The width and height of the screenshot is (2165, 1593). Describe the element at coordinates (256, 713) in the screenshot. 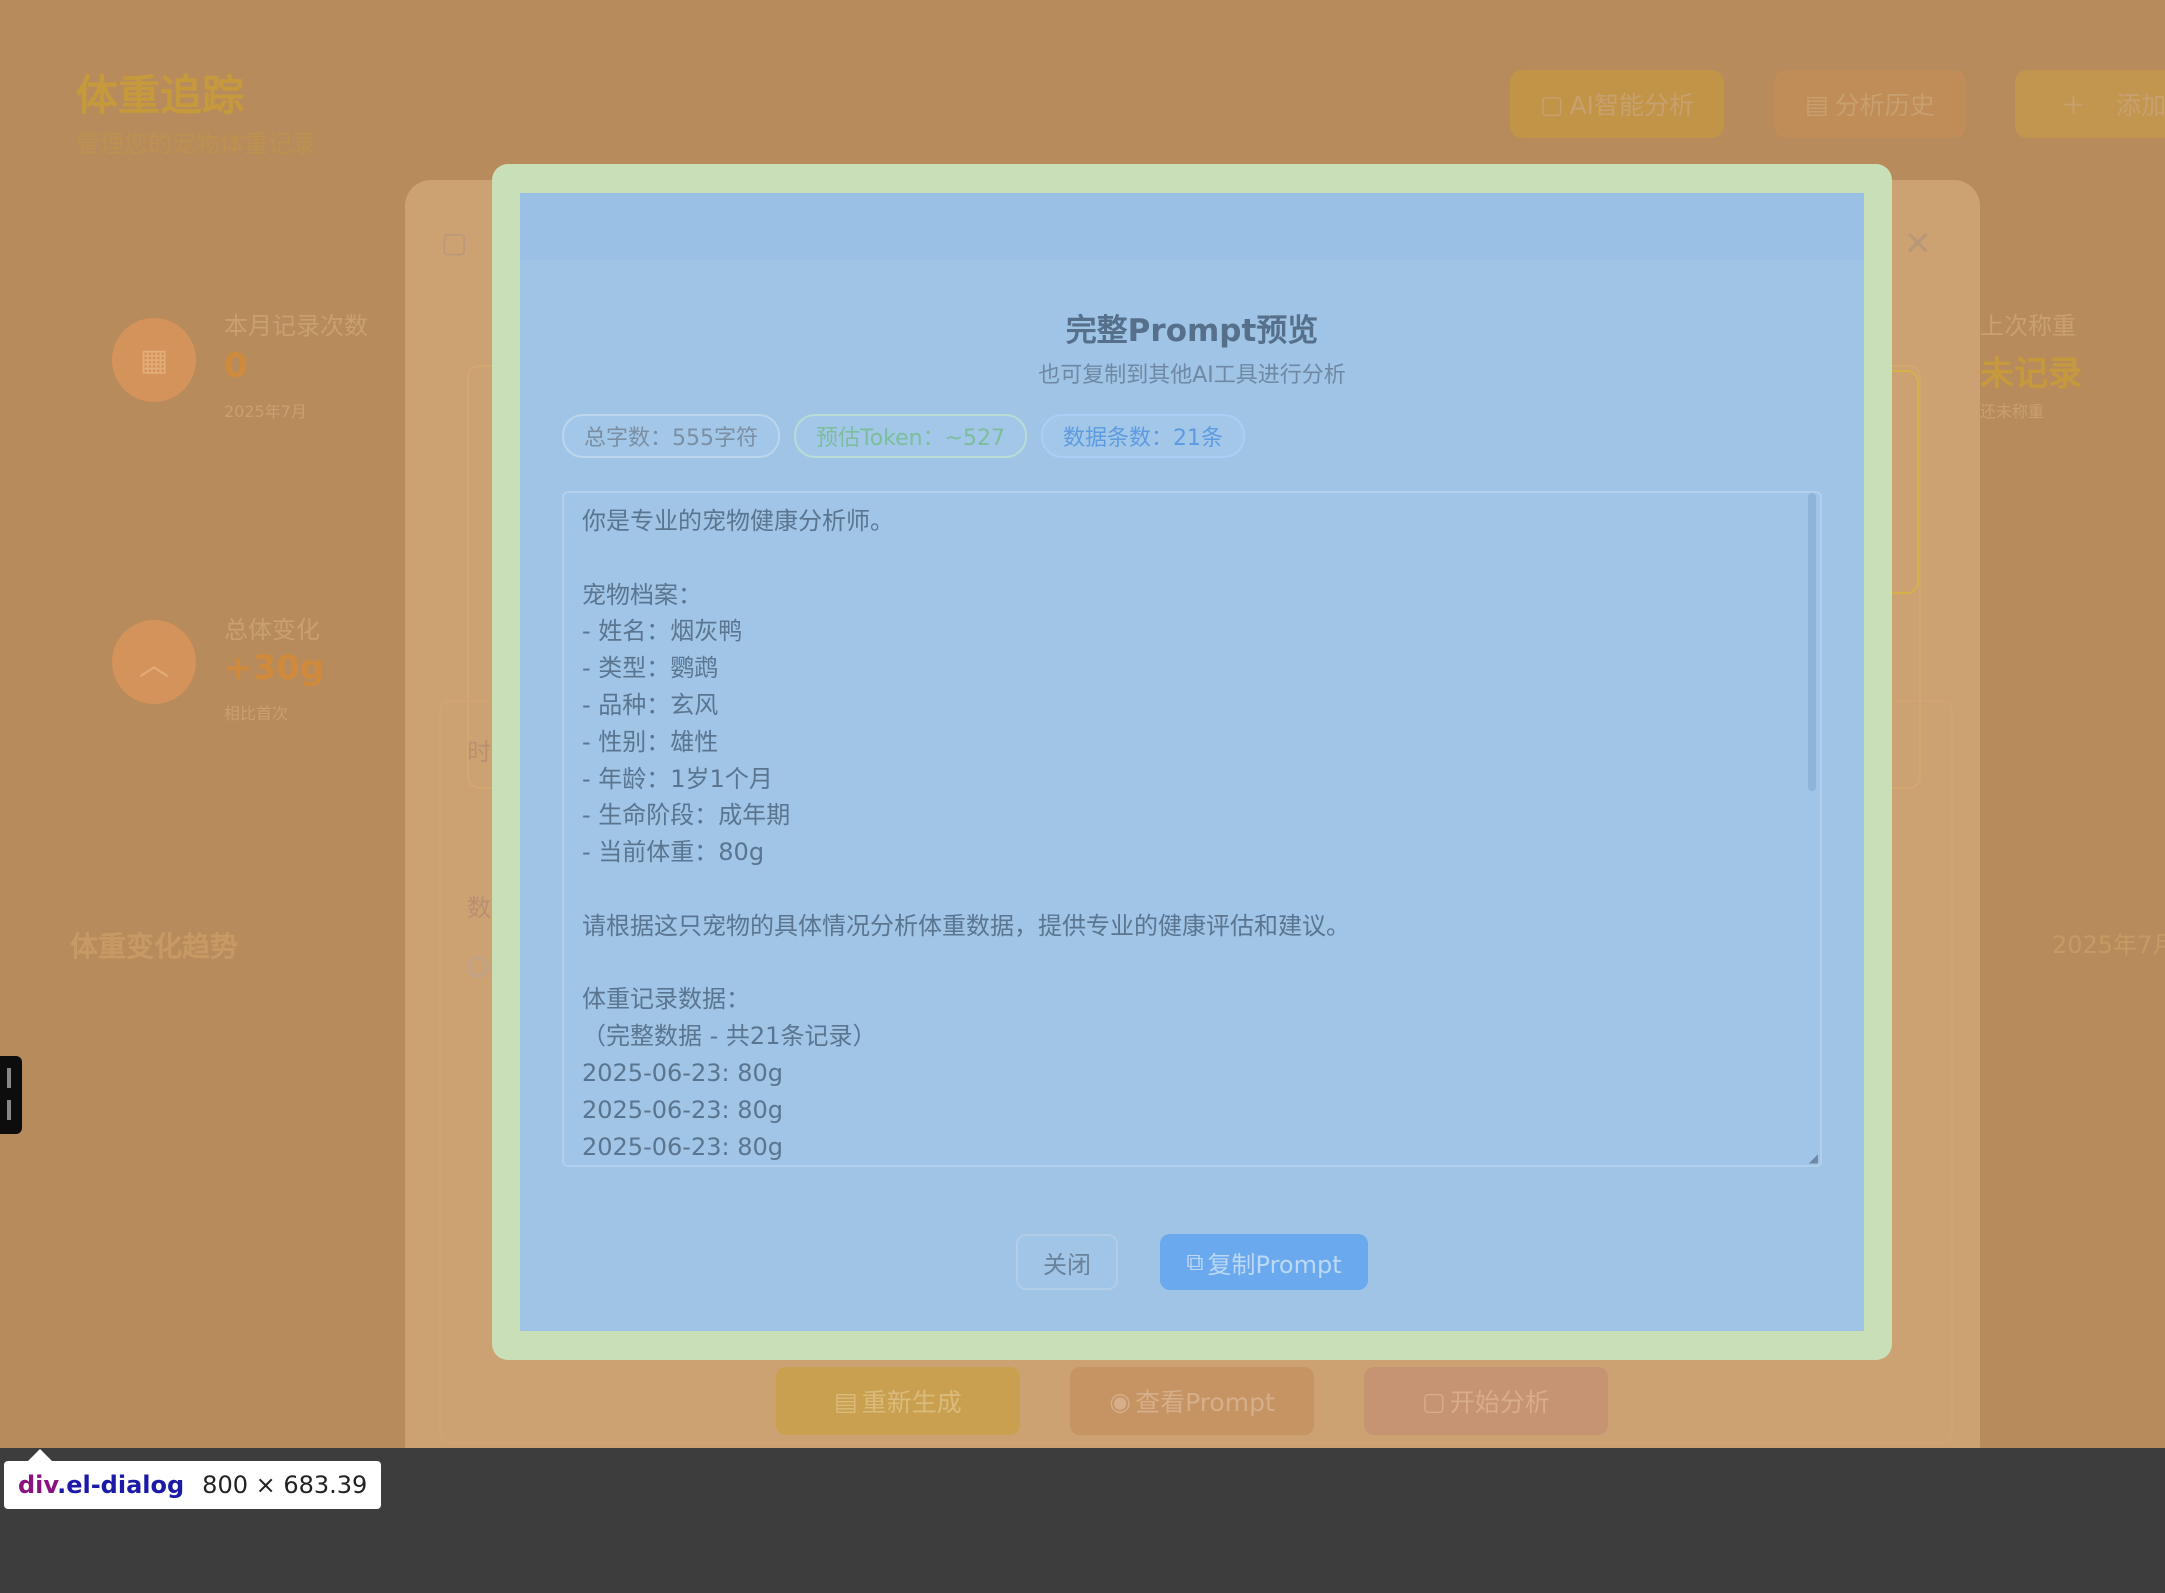

I see `total-change-sub: 相比首次` at that location.